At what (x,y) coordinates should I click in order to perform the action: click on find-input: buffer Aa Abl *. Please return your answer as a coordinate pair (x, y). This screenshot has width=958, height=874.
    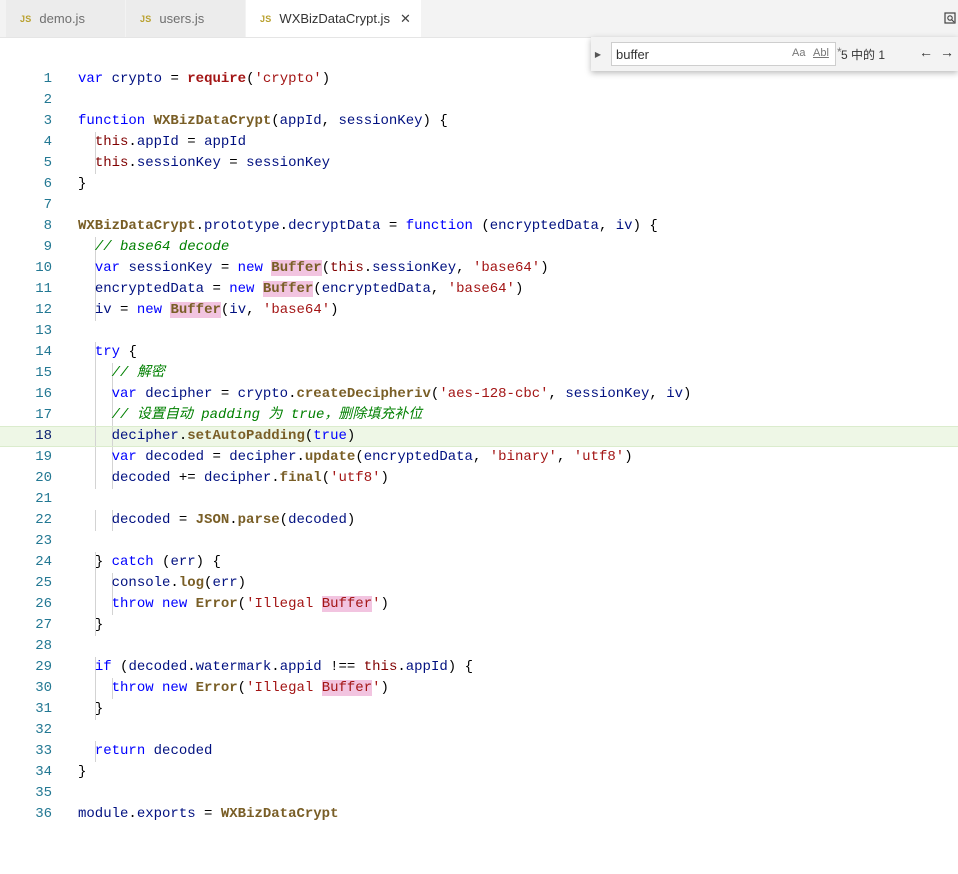
    Looking at the image, I should click on (726, 54).